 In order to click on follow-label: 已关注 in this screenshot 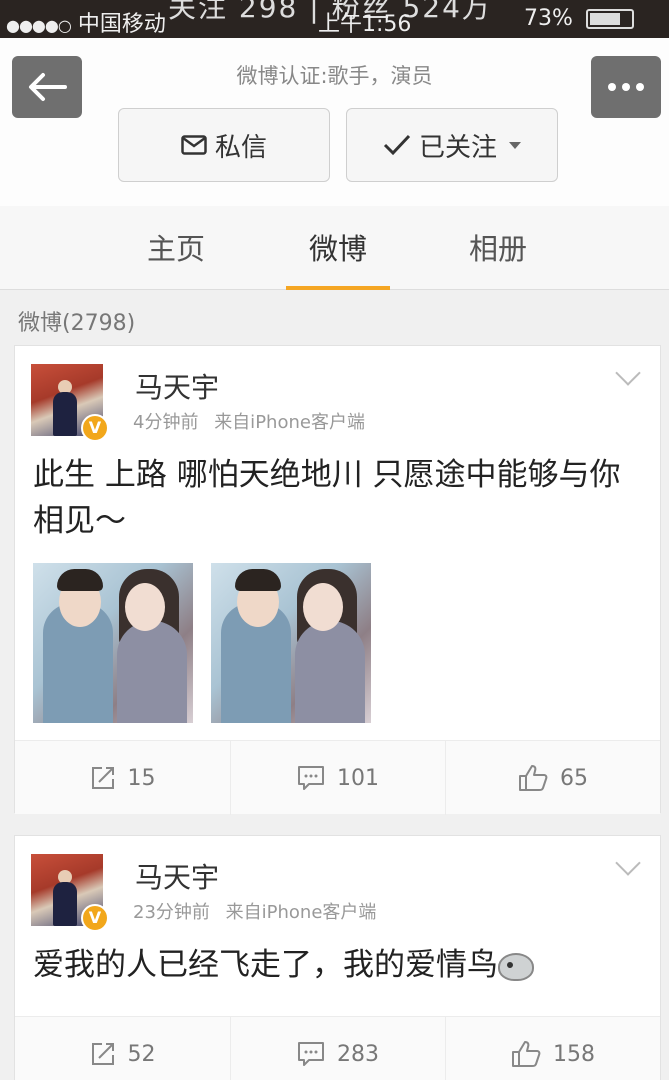, I will do `click(457, 147)`.